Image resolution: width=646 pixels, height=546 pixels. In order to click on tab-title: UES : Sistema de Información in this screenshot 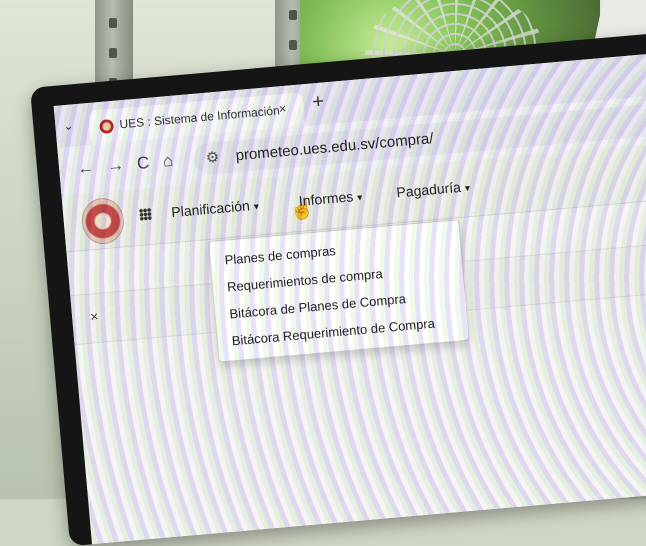, I will do `click(199, 117)`.